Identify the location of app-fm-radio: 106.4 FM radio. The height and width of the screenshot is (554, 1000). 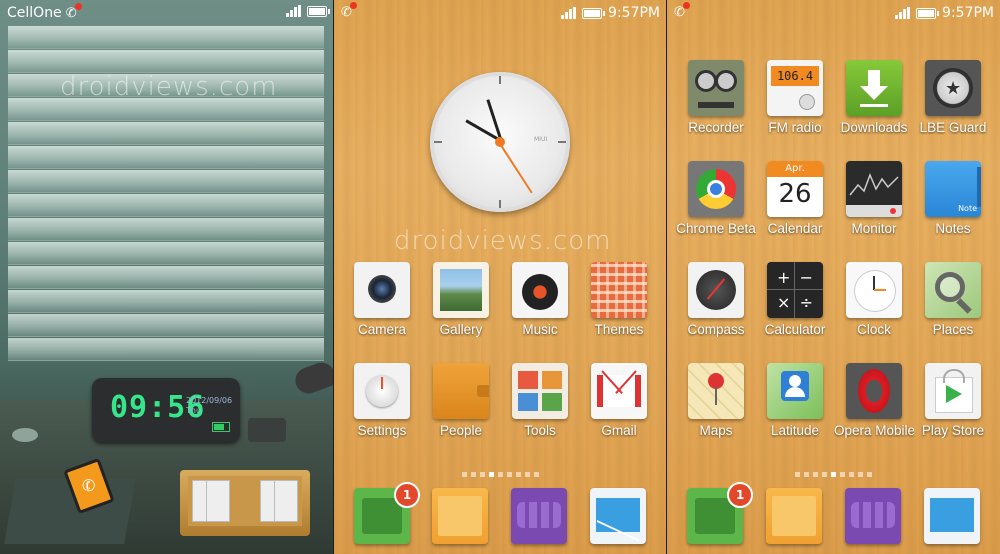
(795, 97).